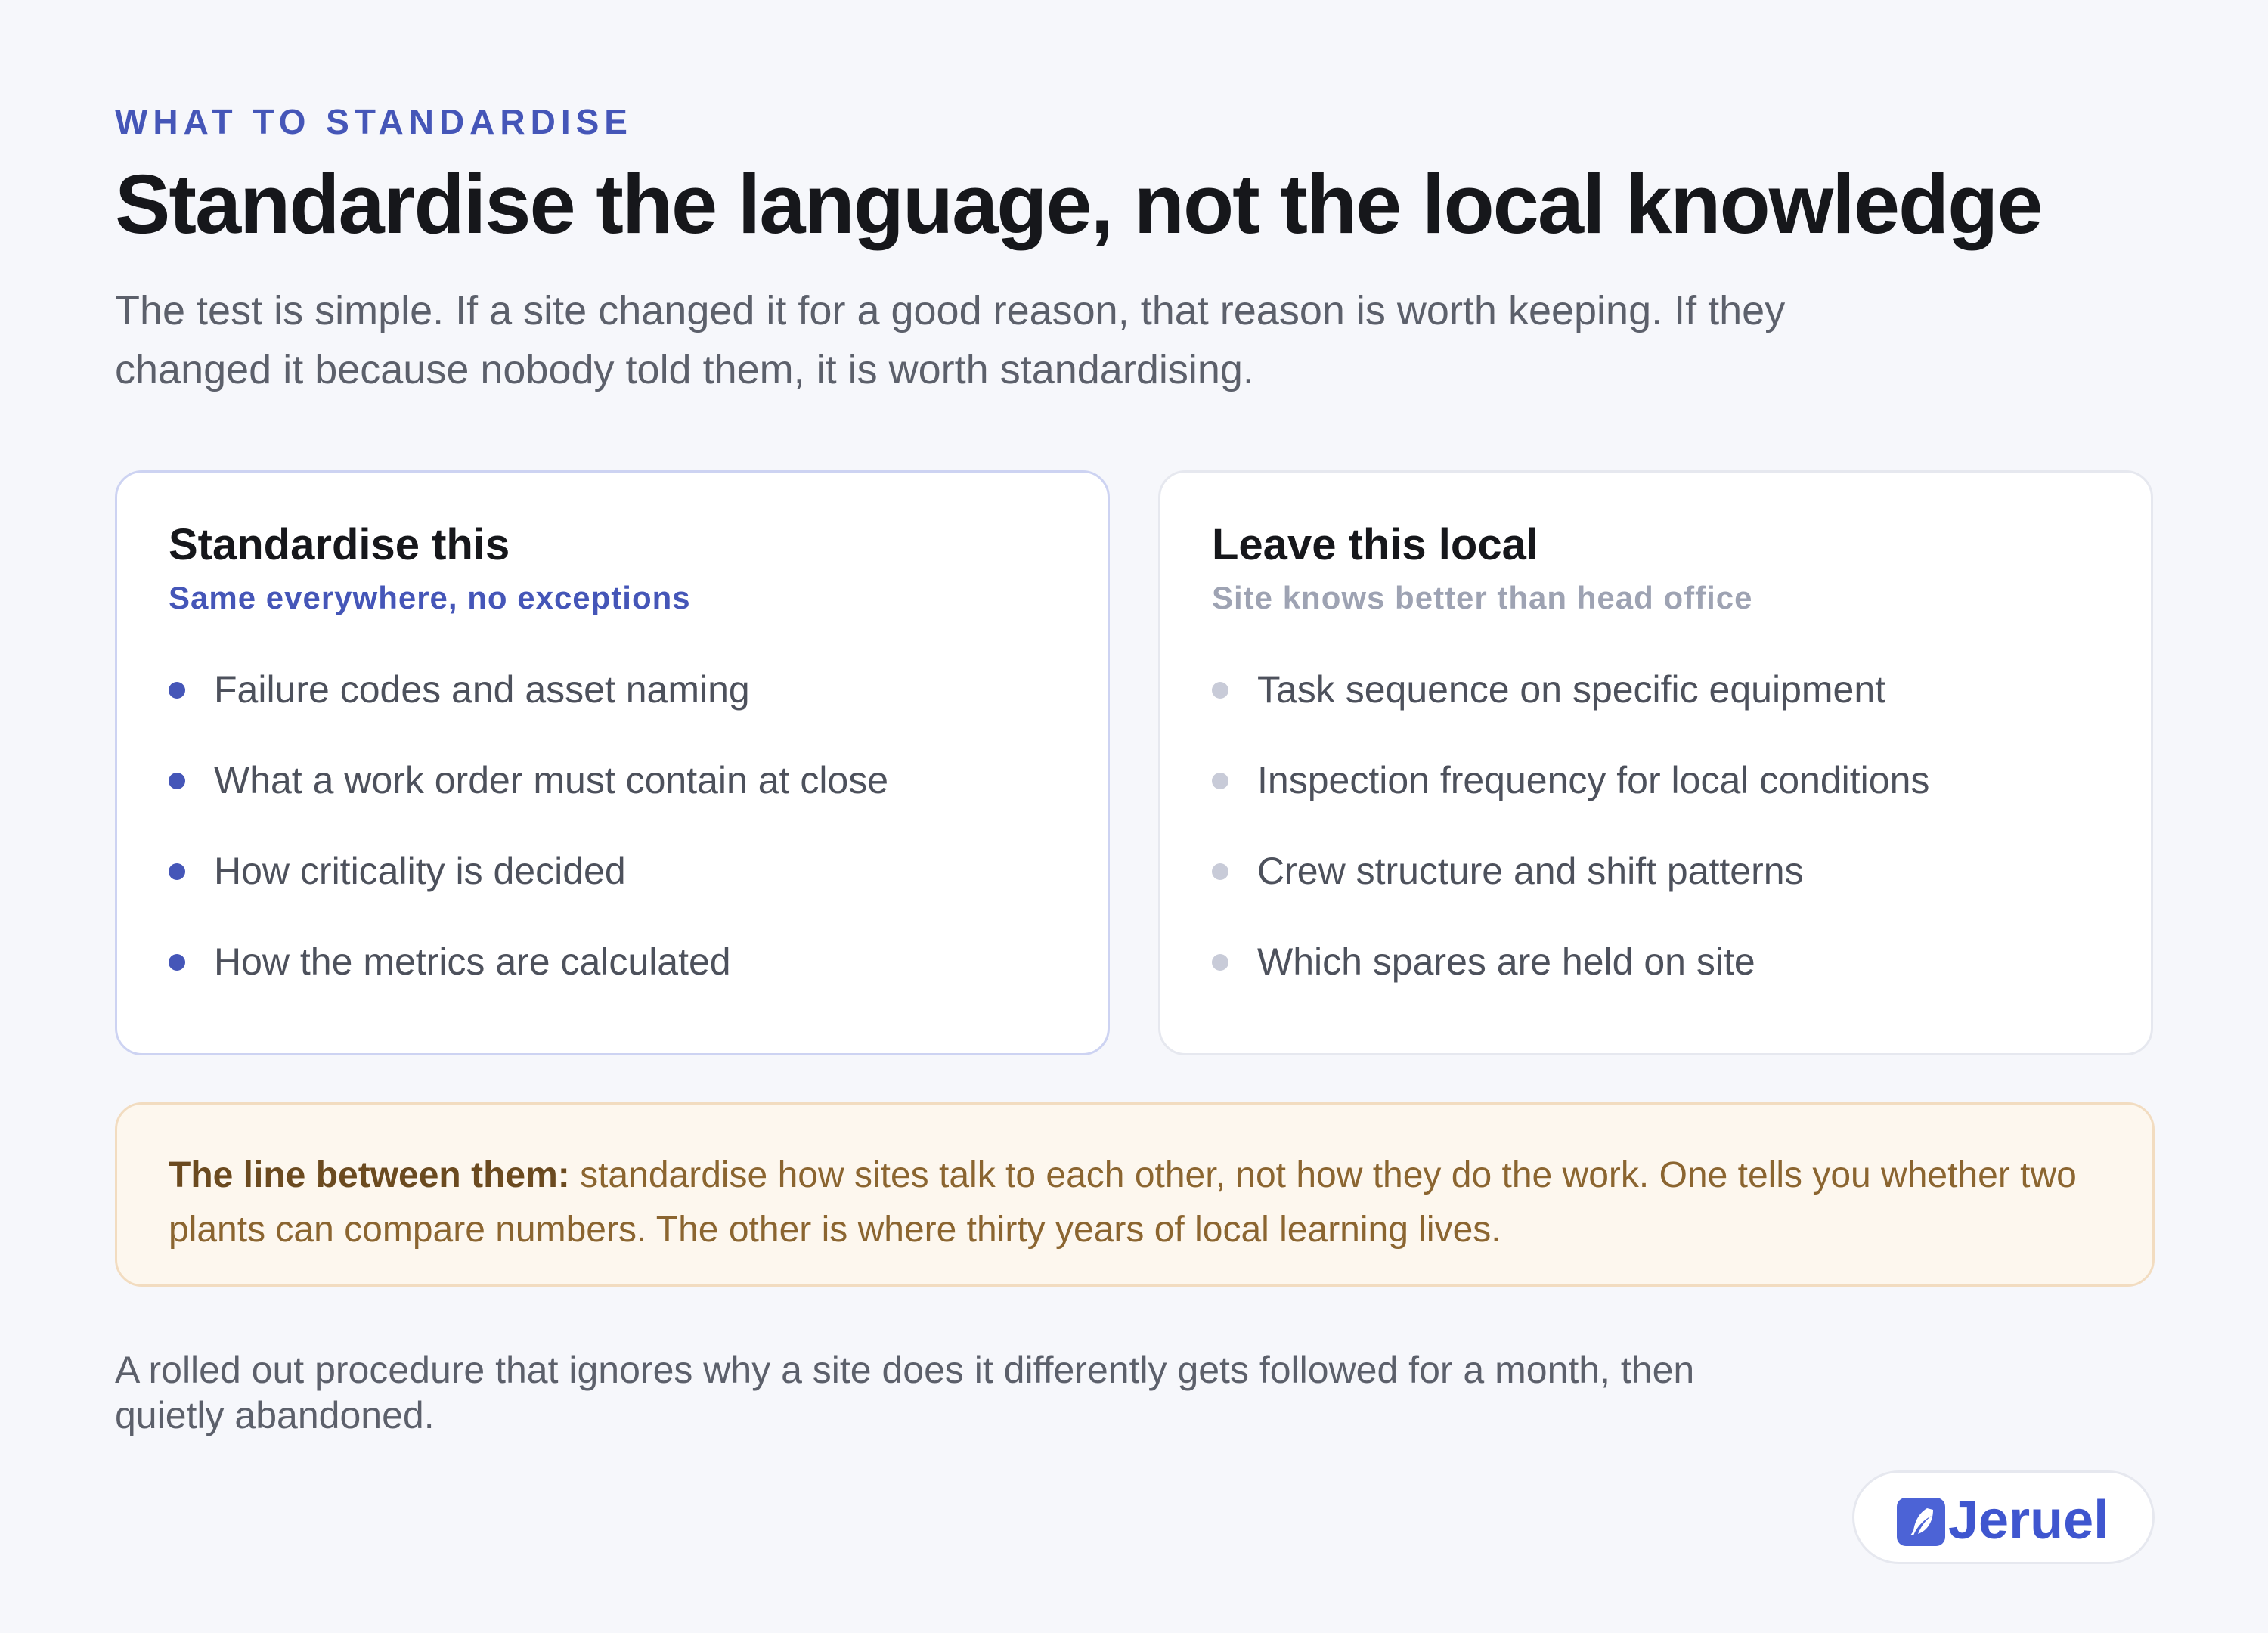 This screenshot has height=1633, width=2268. I want to click on list-item-label: Which spares are held on site, so click(1506, 961).